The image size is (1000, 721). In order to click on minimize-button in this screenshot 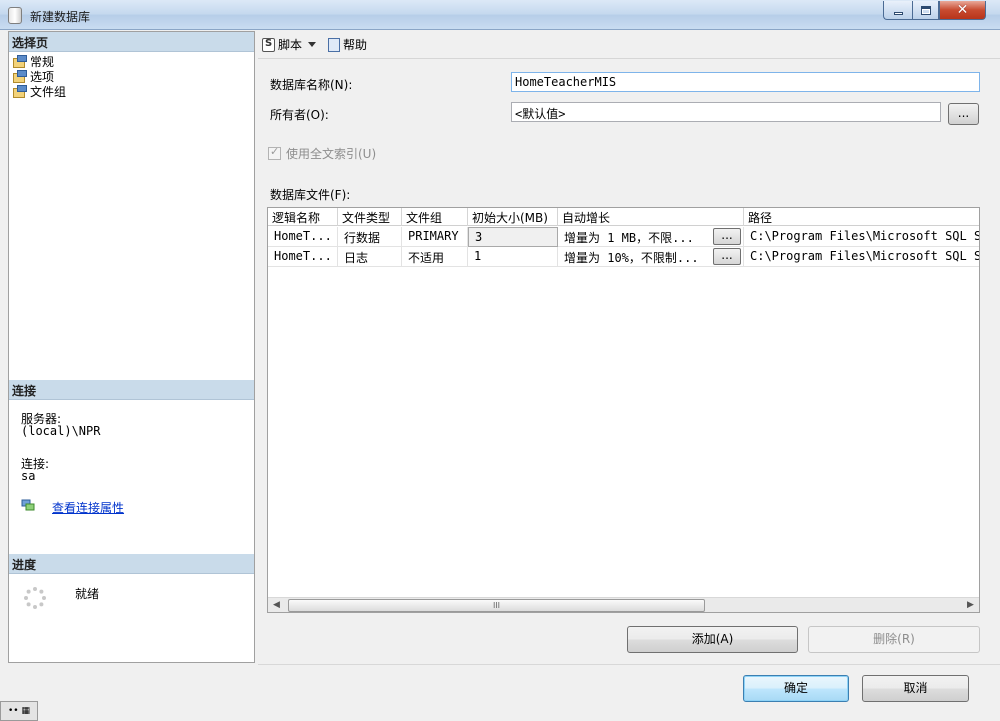, I will do `click(897, 10)`.